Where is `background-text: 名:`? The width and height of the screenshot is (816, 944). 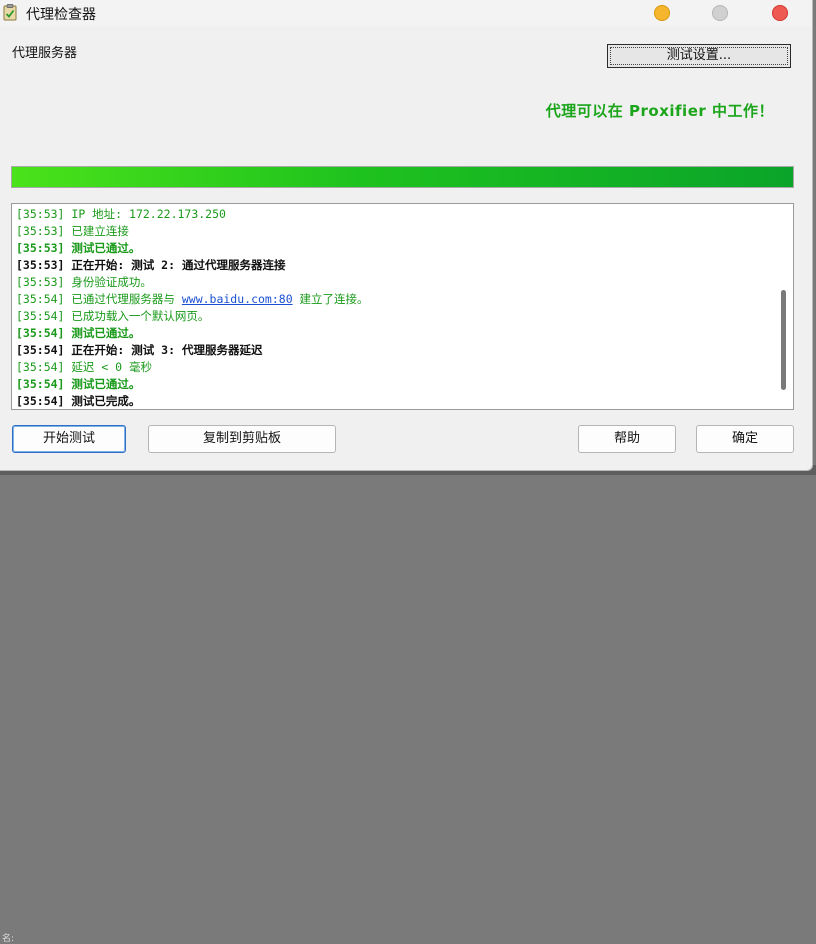 background-text: 名: is located at coordinates (8, 939).